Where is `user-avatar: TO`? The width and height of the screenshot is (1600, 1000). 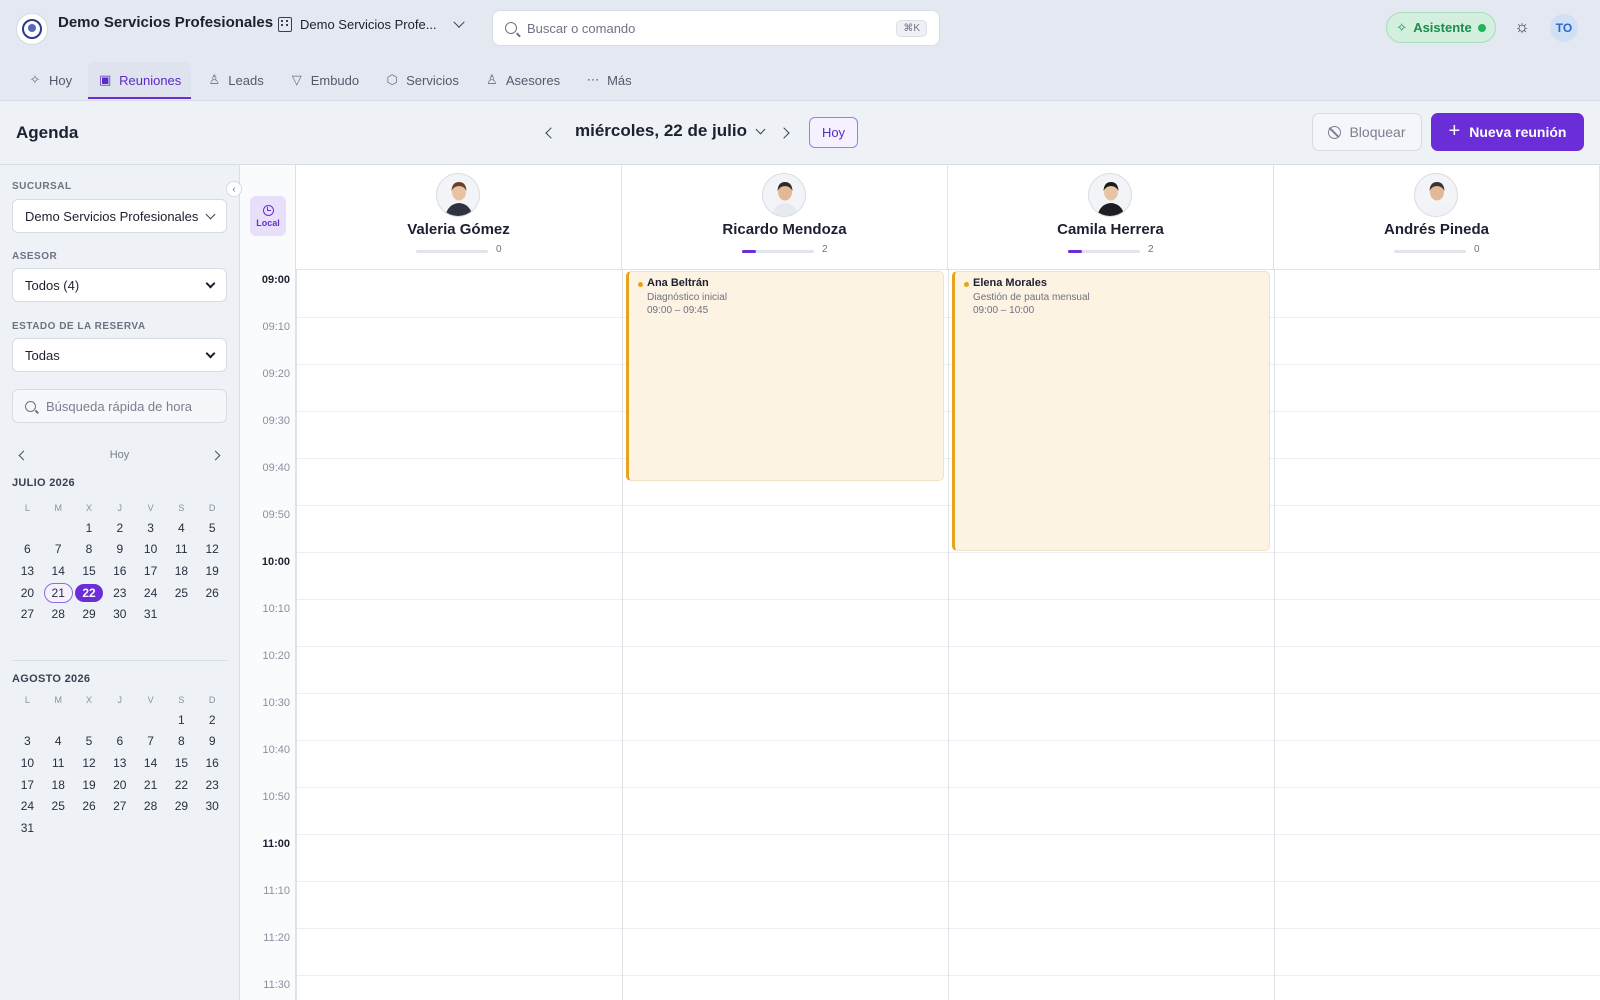
user-avatar: TO is located at coordinates (1564, 28).